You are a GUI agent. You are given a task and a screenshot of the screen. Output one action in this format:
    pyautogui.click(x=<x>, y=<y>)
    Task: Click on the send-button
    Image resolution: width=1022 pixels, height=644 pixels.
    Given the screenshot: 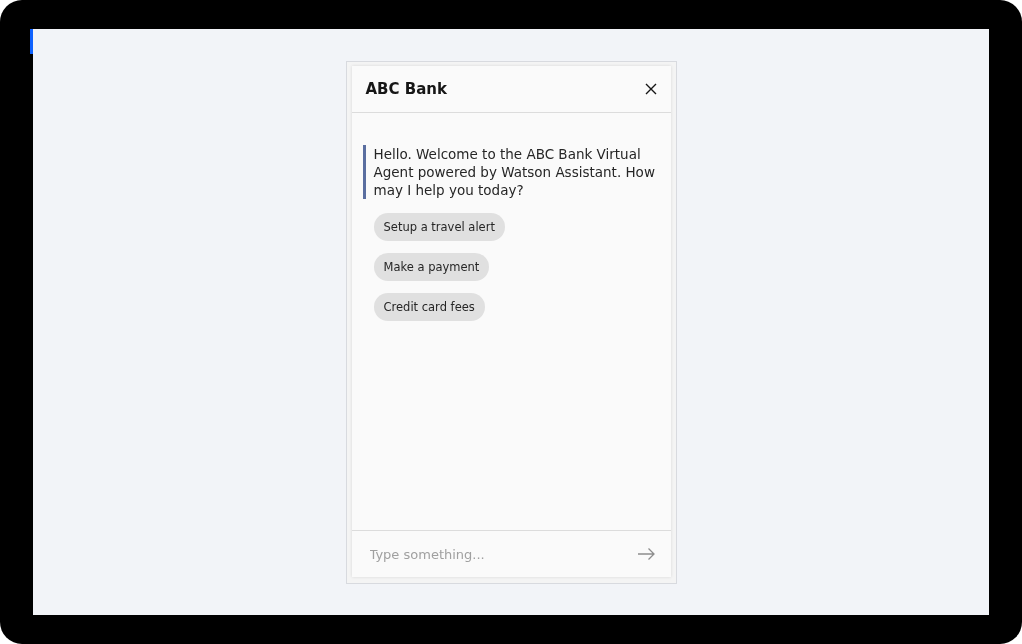 What is the action you would take?
    pyautogui.click(x=646, y=554)
    